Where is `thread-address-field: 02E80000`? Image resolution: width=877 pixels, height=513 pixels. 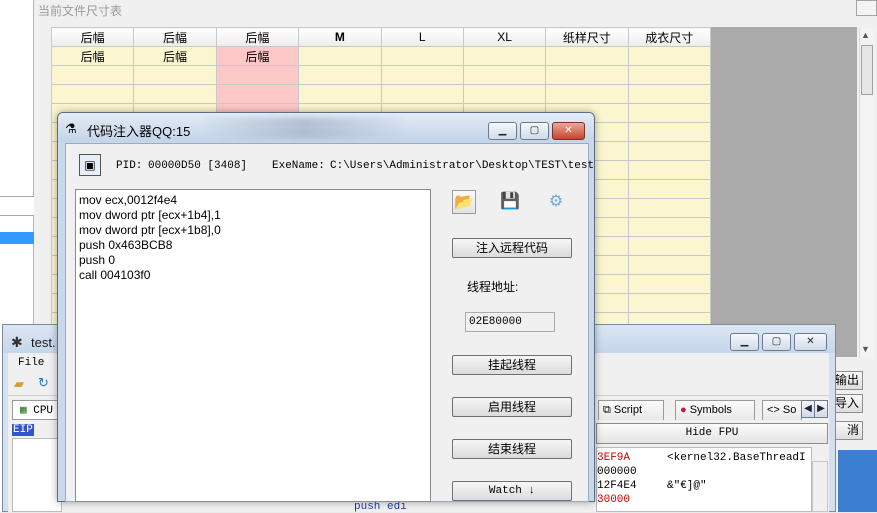
thread-address-field: 02E80000 is located at coordinates (510, 322).